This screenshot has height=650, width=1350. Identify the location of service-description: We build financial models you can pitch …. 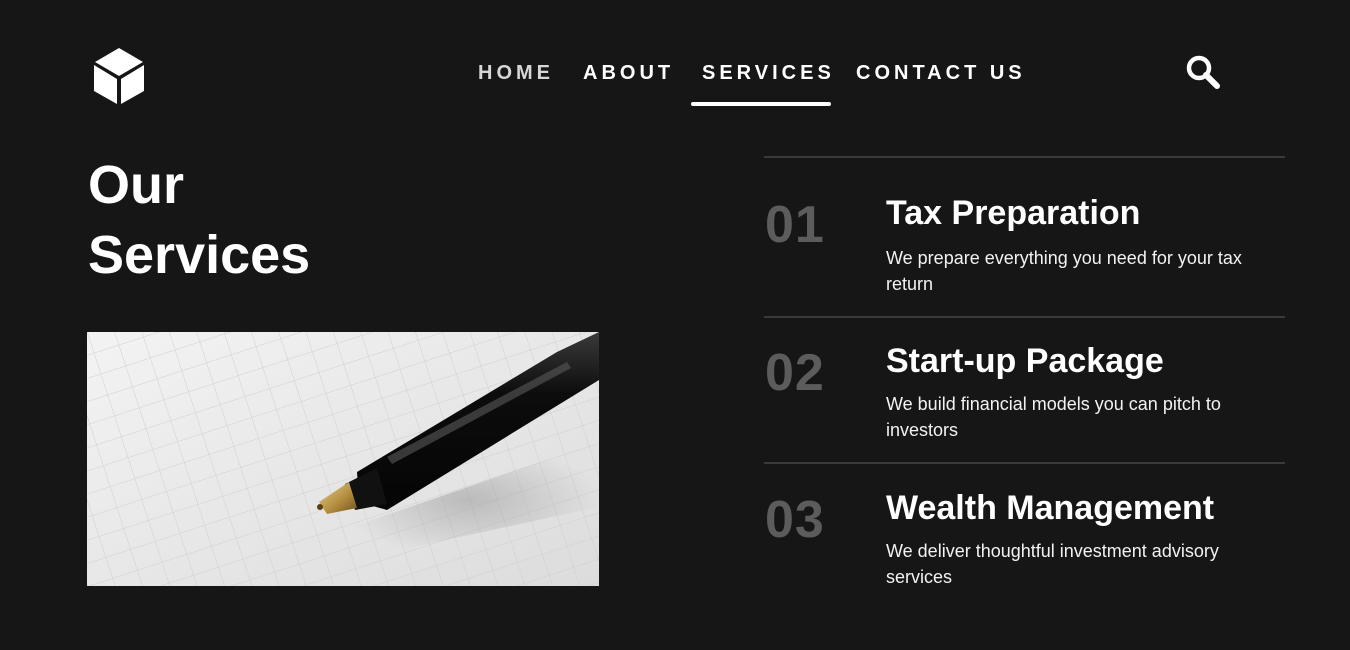
(1053, 417).